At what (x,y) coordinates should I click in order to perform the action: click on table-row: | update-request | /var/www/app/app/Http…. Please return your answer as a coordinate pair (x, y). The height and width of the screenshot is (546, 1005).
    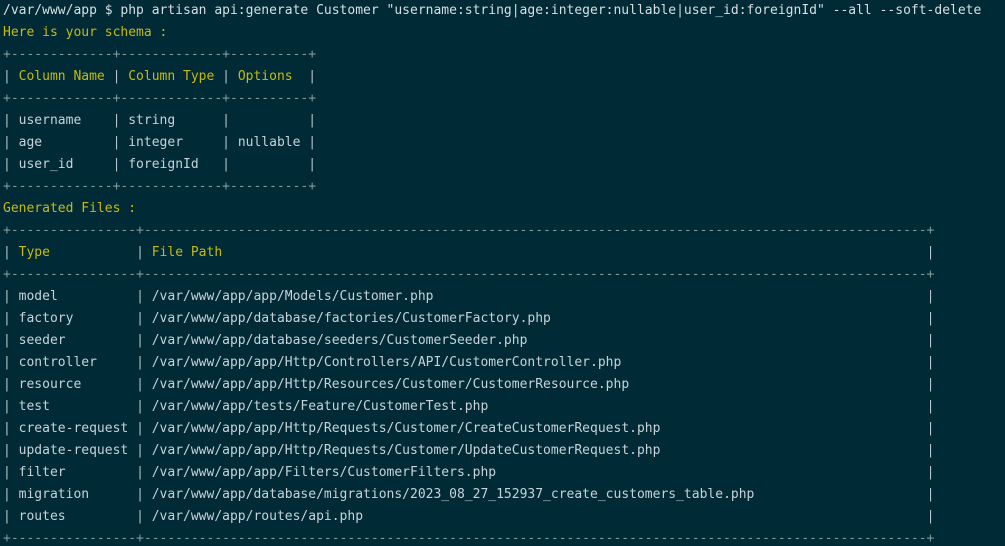
    Looking at the image, I should click on (469, 450).